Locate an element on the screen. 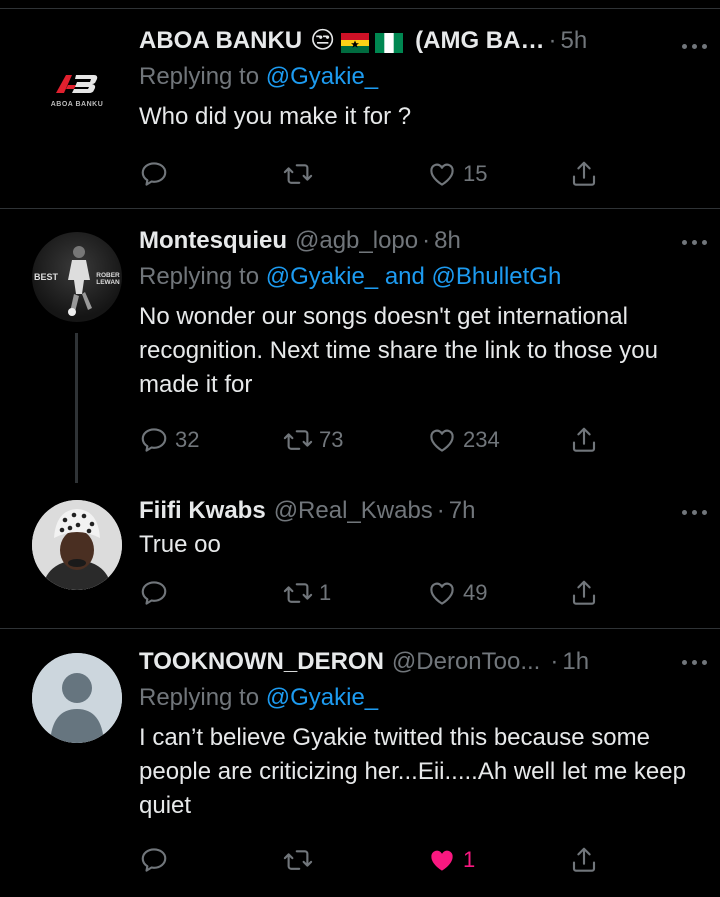 Image resolution: width=720 pixels, height=897 pixels. retweet-button: 73 is located at coordinates (313, 440).